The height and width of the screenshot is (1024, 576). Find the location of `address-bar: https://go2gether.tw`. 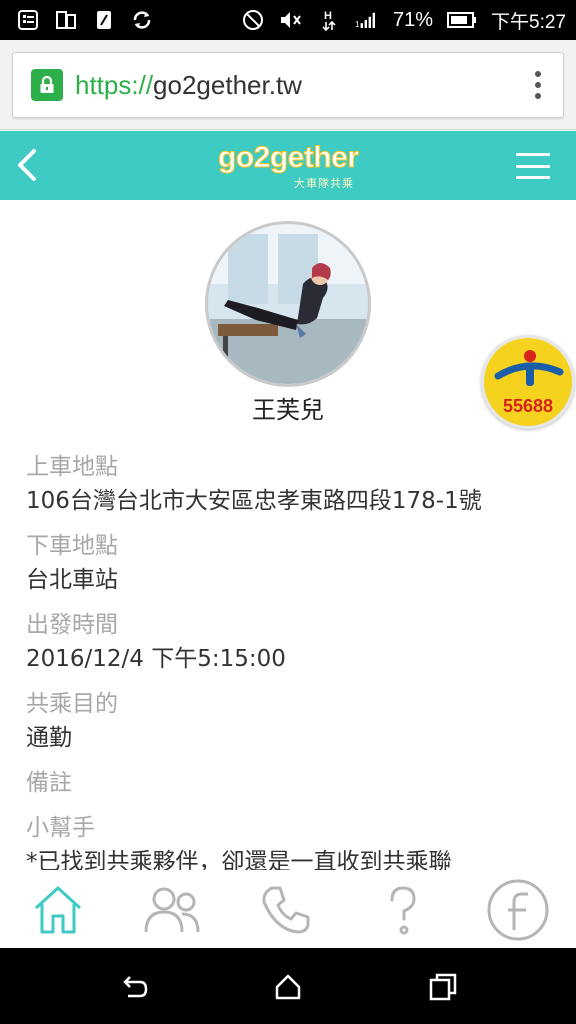

address-bar: https://go2gether.tw is located at coordinates (288, 85).